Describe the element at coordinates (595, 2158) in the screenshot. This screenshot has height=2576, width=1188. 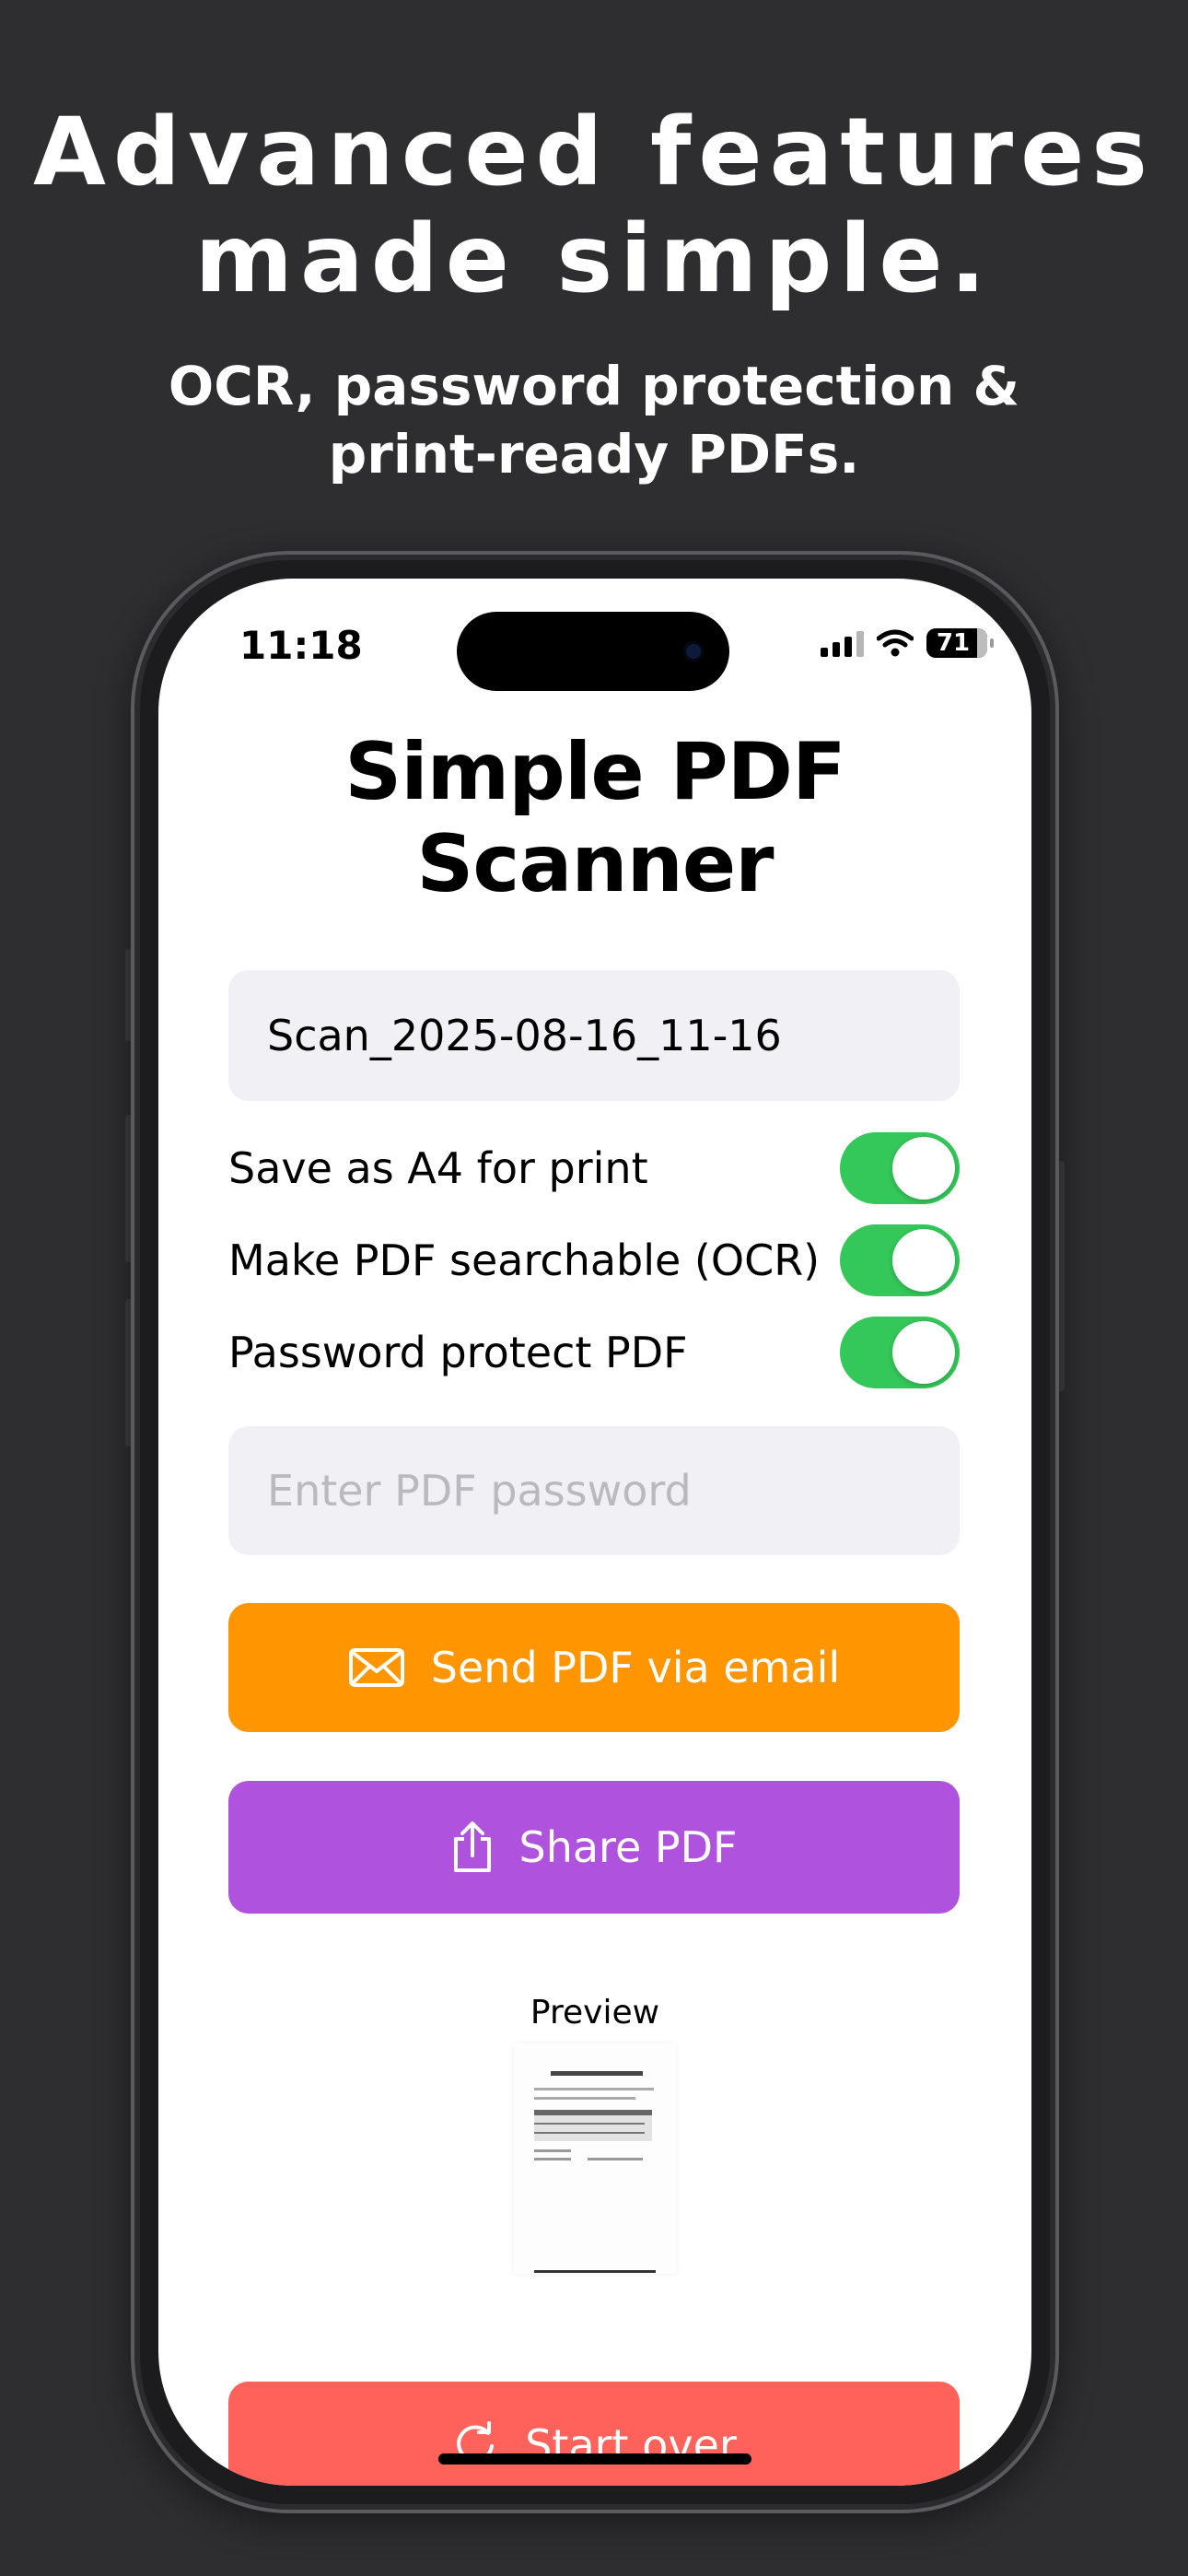
I see `pdf-preview-thumbnail` at that location.